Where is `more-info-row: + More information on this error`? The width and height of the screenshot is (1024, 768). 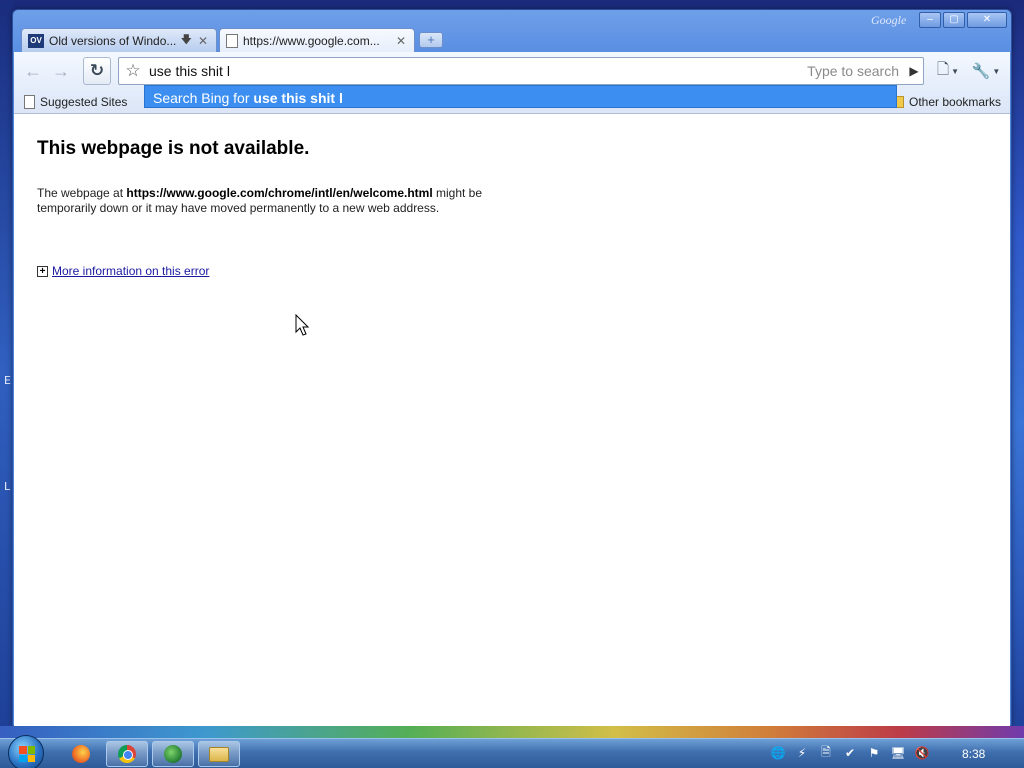
more-info-row: + More information on this error is located at coordinates (123, 271).